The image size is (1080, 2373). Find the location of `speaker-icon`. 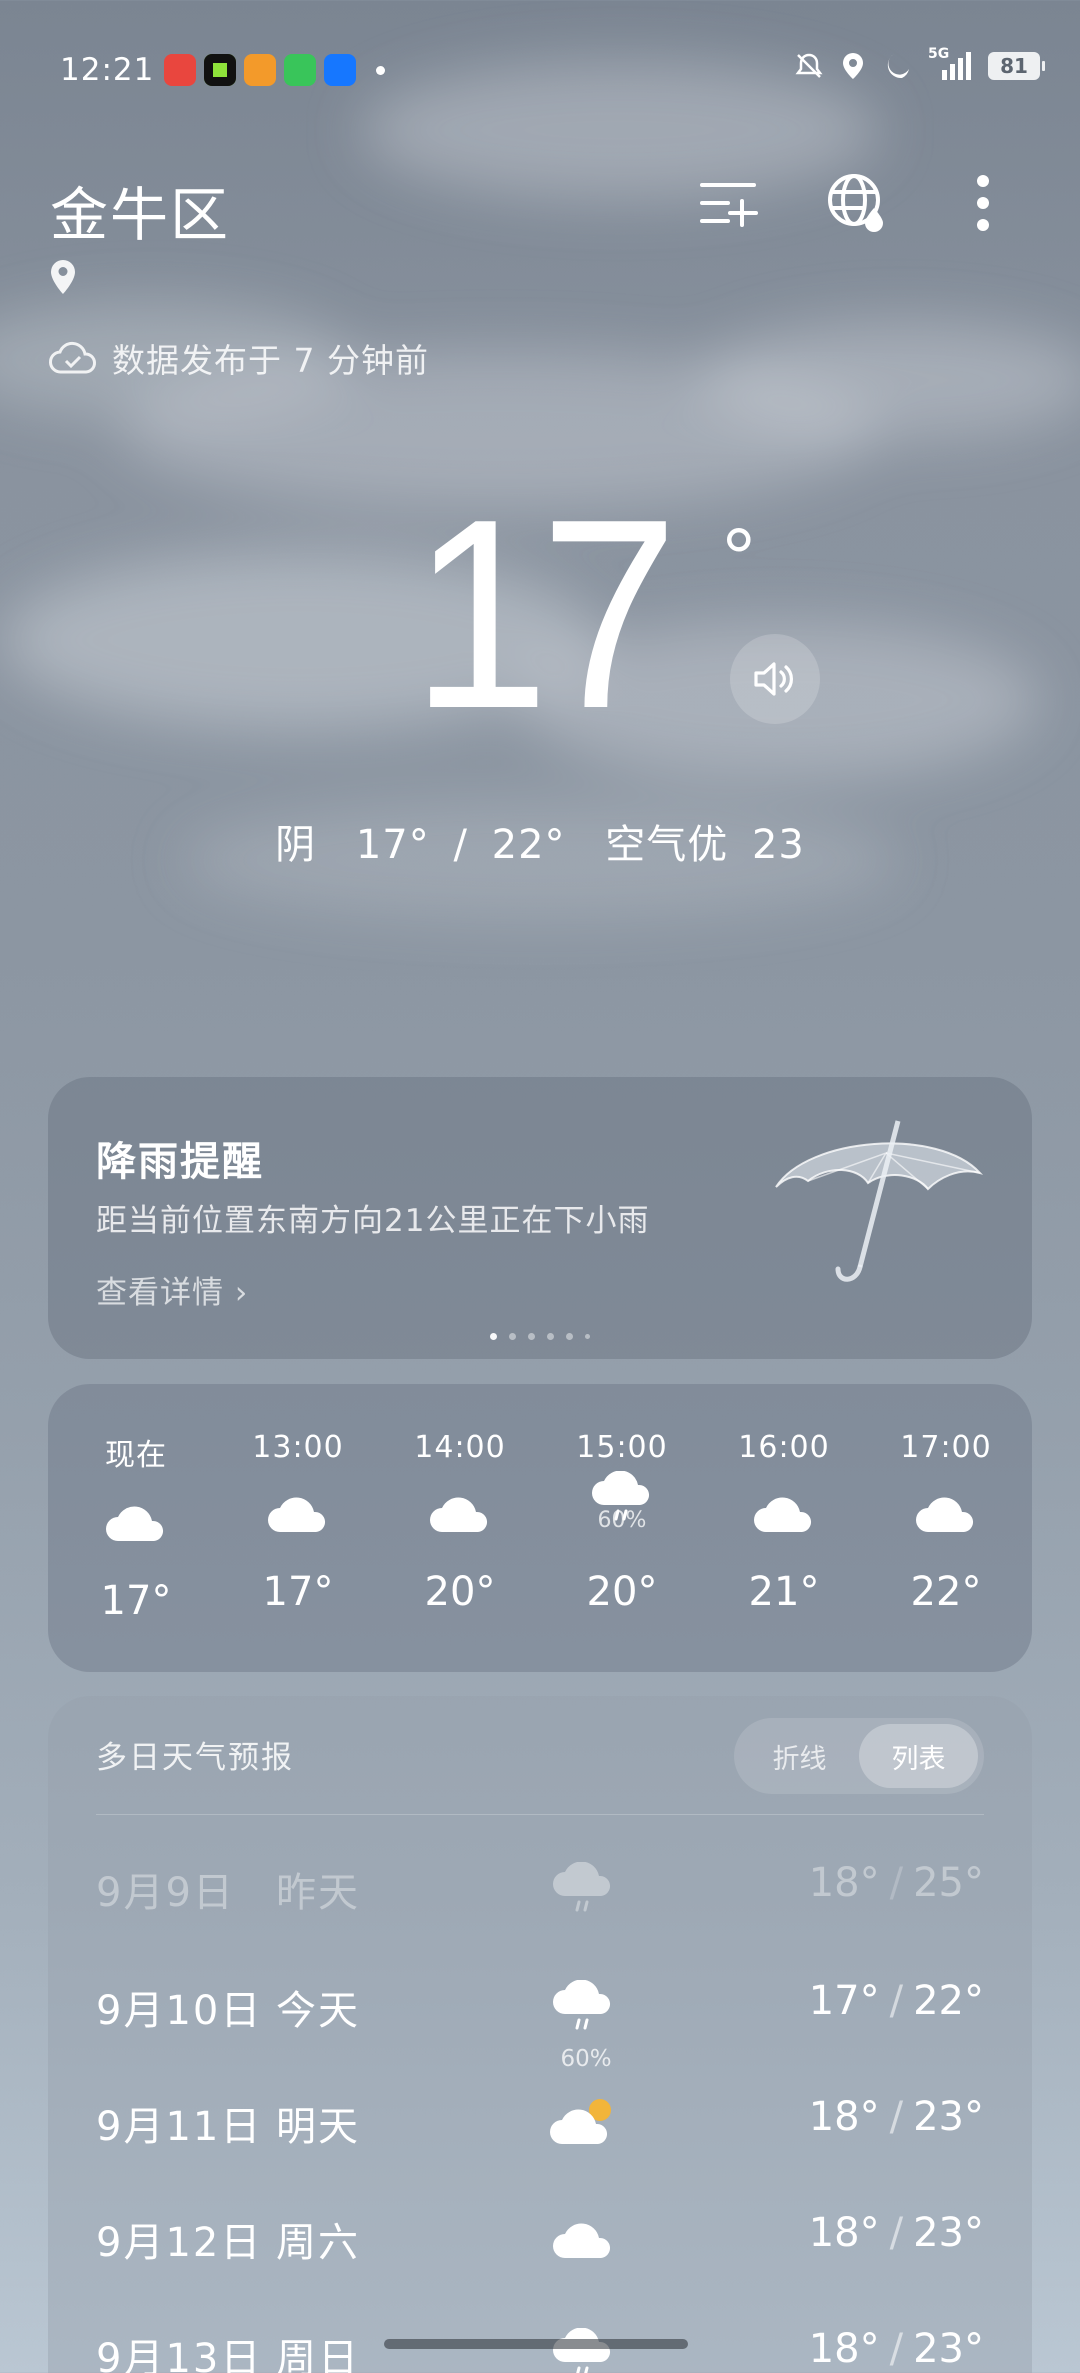

speaker-icon is located at coordinates (773, 679).